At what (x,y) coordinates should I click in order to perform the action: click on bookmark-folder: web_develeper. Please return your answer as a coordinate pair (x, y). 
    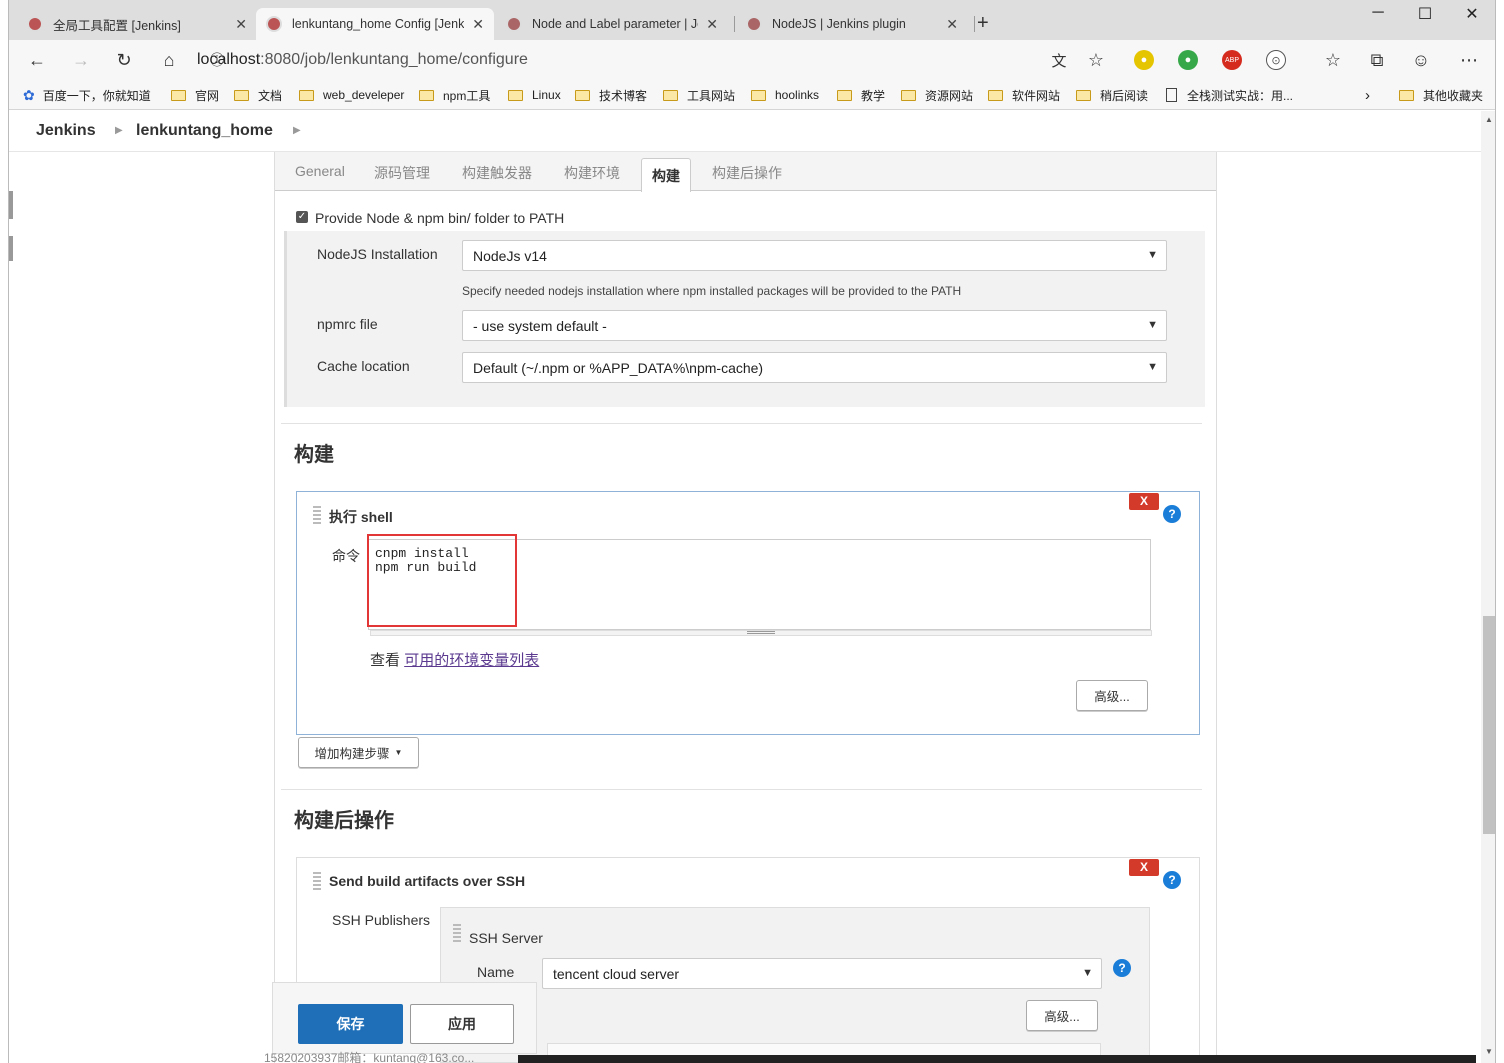
    Looking at the image, I should click on (351, 95).